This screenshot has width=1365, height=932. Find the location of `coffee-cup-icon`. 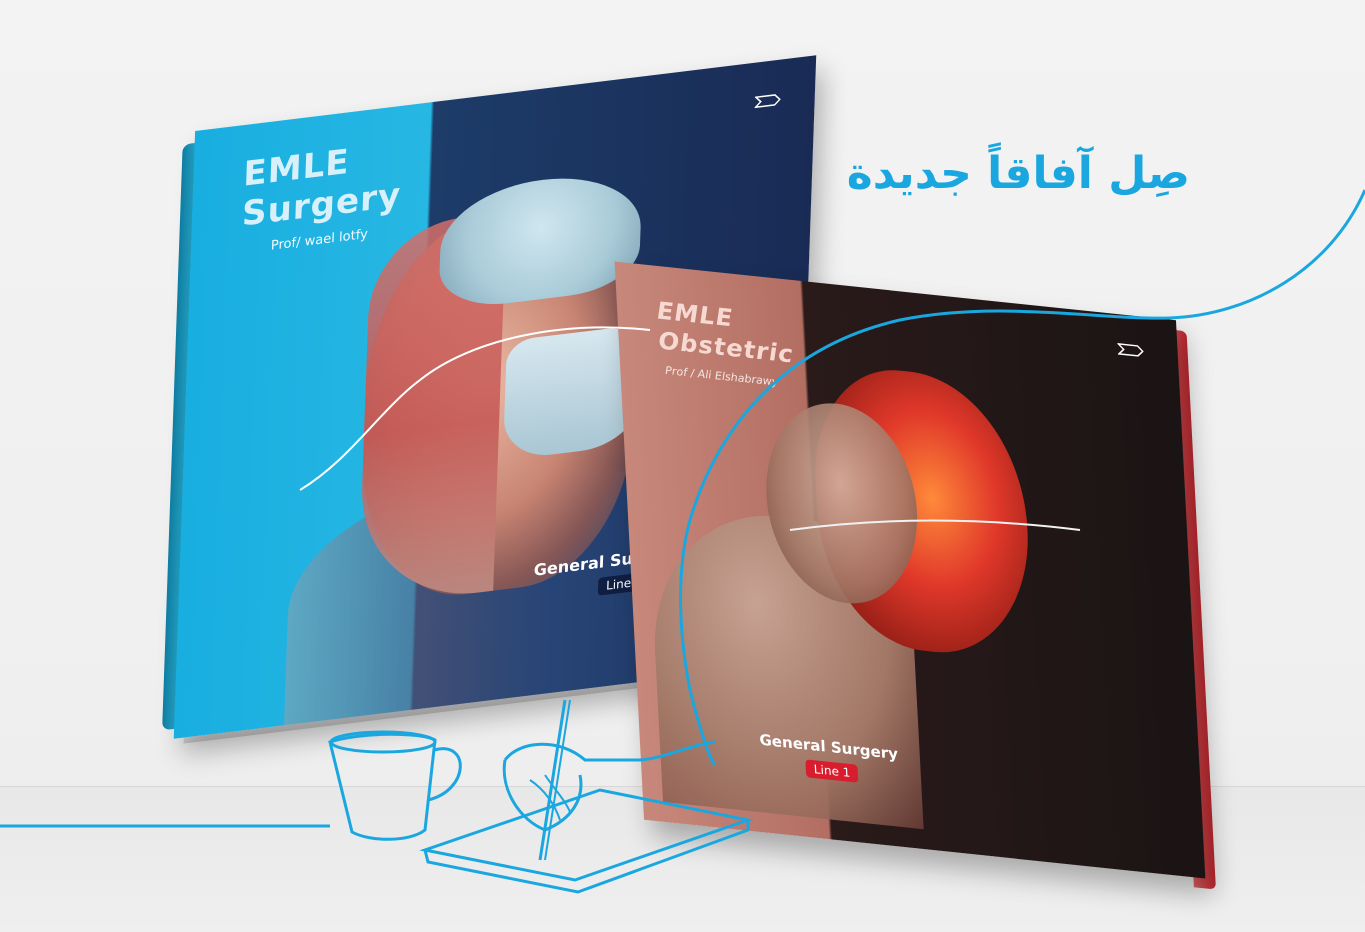

coffee-cup-icon is located at coordinates (395, 785).